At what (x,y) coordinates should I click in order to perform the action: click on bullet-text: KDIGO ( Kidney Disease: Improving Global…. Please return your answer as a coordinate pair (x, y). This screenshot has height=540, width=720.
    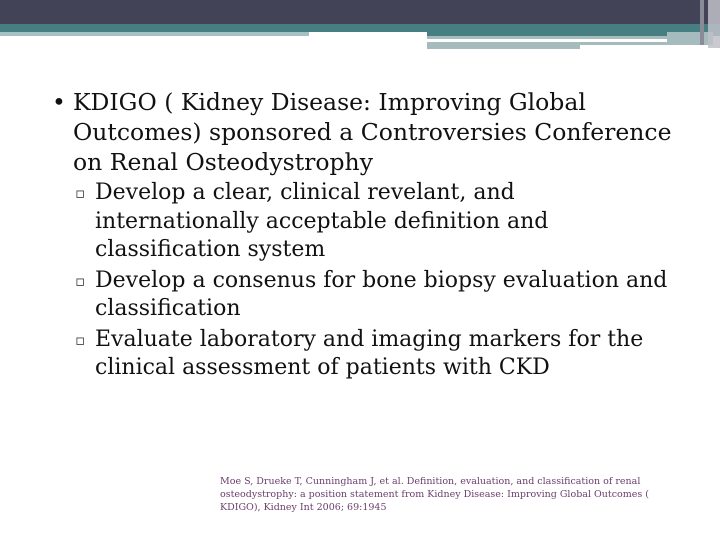
    Looking at the image, I should click on (372, 132).